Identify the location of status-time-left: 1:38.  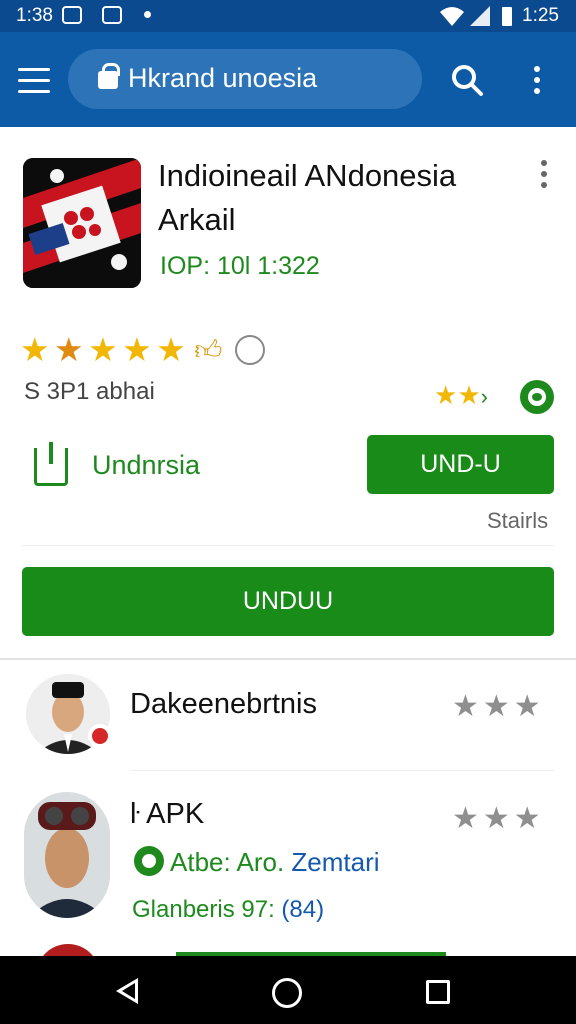
(34, 15).